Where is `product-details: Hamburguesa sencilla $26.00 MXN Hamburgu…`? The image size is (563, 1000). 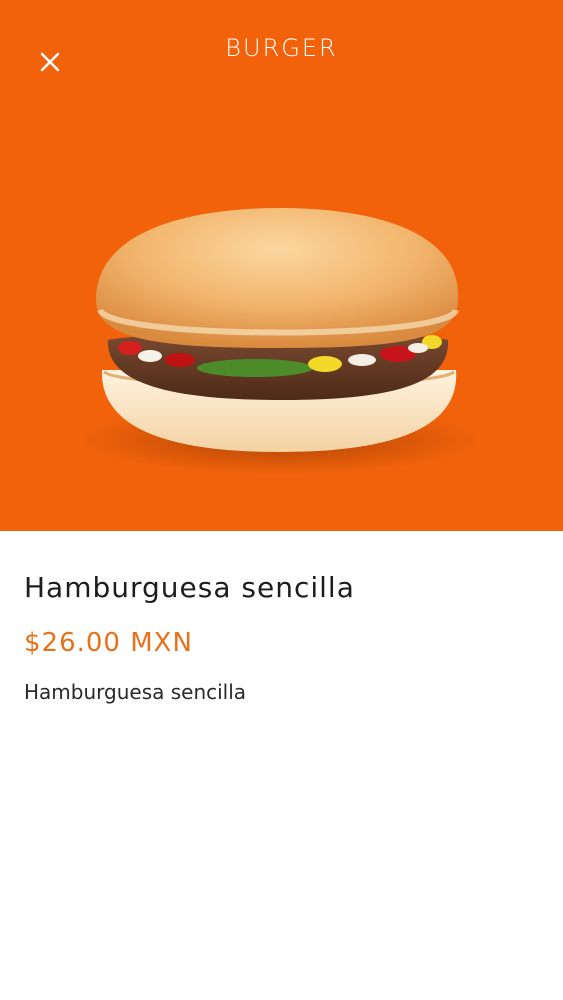 product-details: Hamburguesa sencilla $26.00 MXN Hamburgu… is located at coordinates (281, 637).